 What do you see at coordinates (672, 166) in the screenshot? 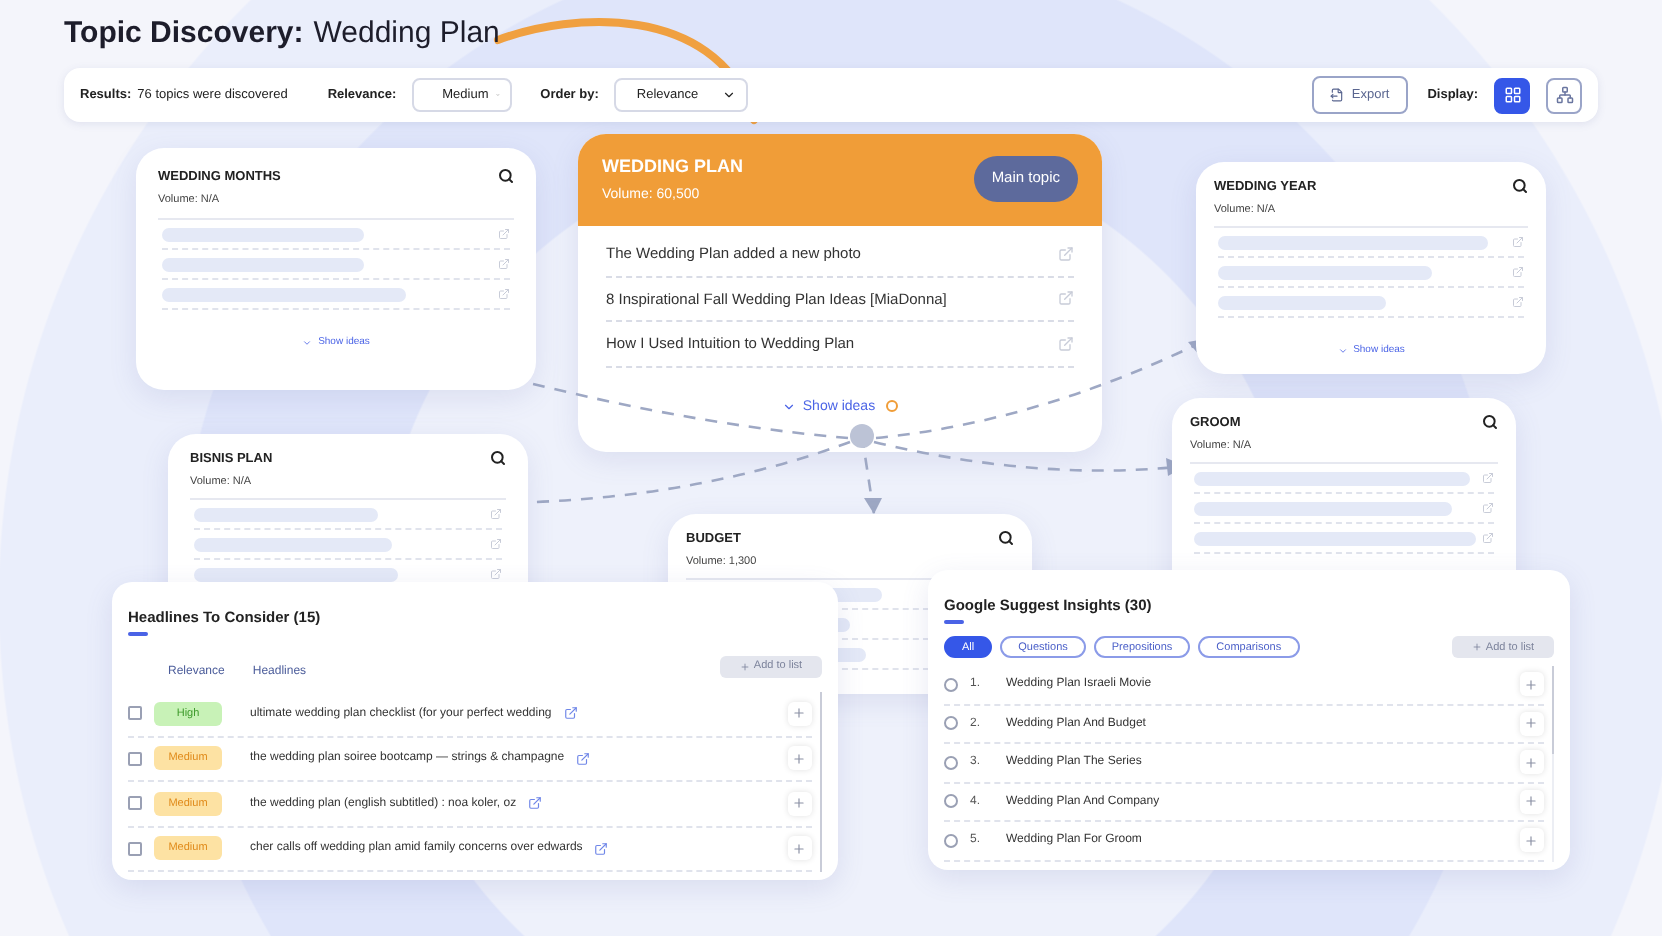
I see `card-title: WEDDING PLAN` at bounding box center [672, 166].